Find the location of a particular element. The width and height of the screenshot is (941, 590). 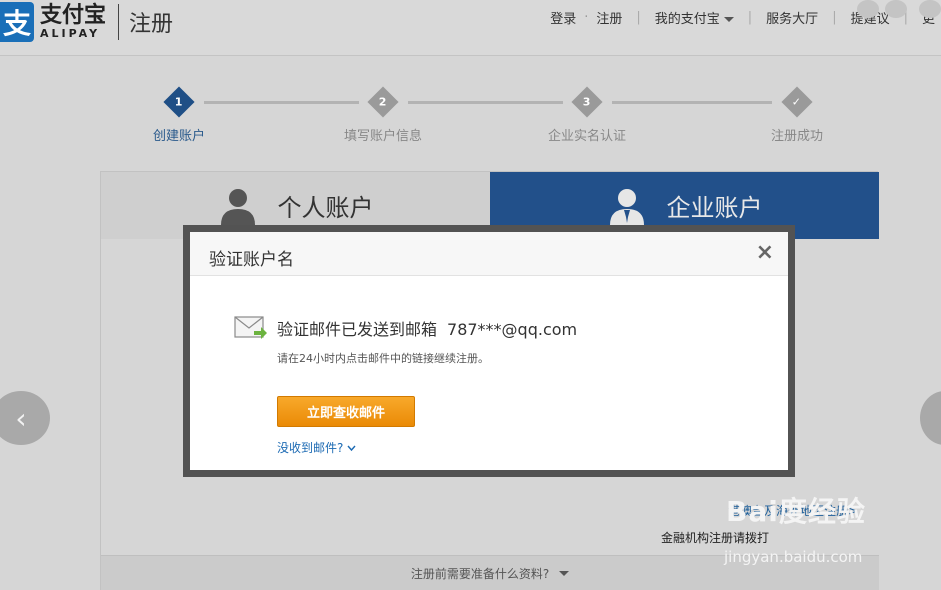

step-2: 2 填写账户信息 is located at coordinates (383, 115).